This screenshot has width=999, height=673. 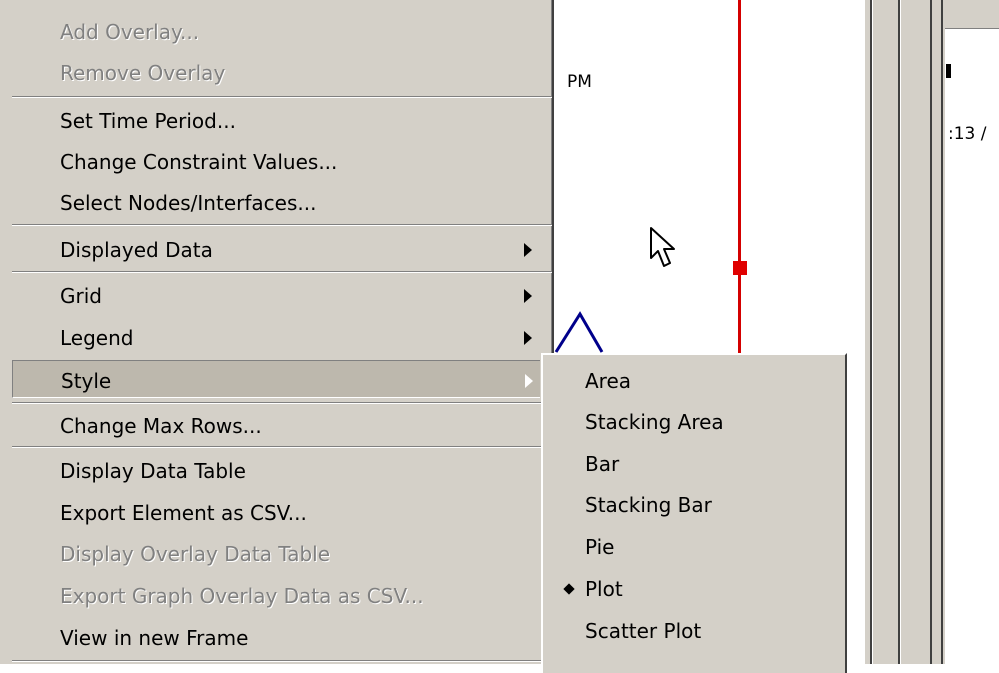 What do you see at coordinates (276, 637) in the screenshot?
I see `menu-item-view-in-new-frame: View in new Frame` at bounding box center [276, 637].